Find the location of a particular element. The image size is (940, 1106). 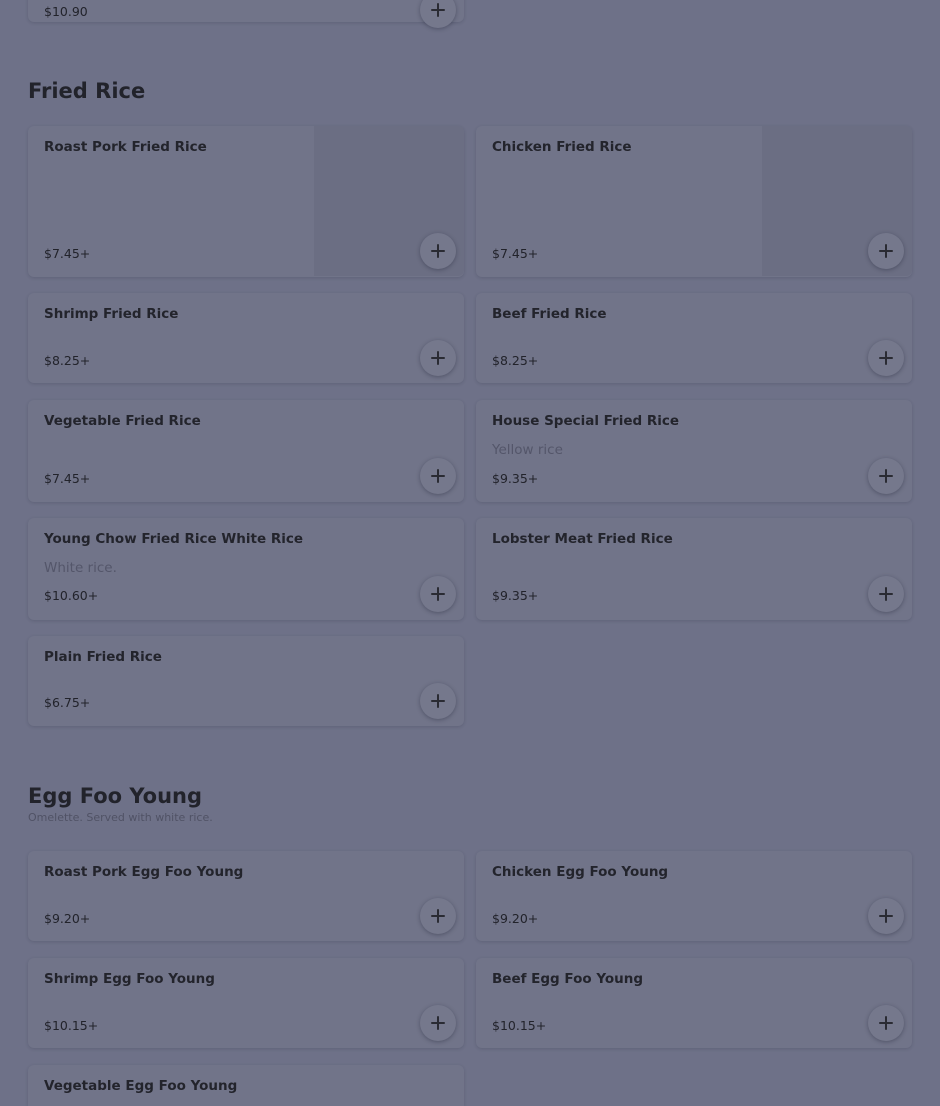

item-name: Chicken Fried Rice is located at coordinates (562, 147).